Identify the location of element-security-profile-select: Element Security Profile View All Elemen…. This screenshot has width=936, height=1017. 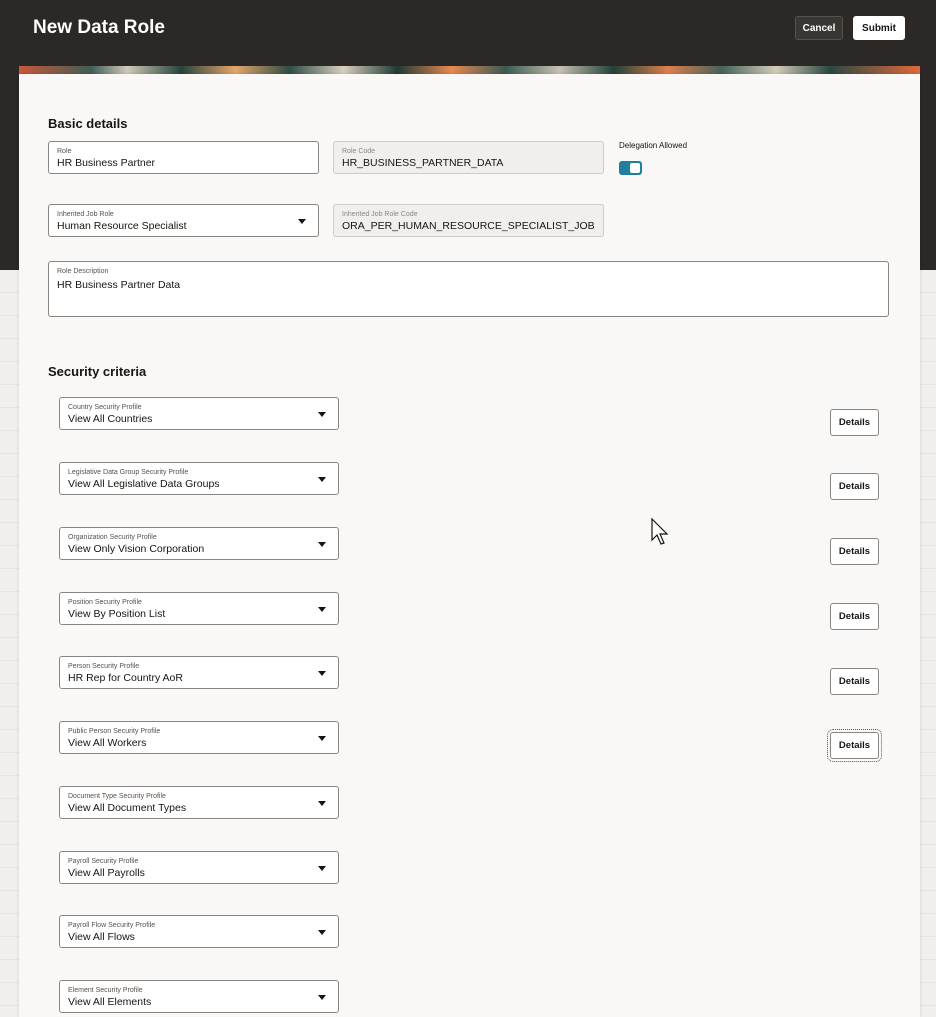
(199, 996).